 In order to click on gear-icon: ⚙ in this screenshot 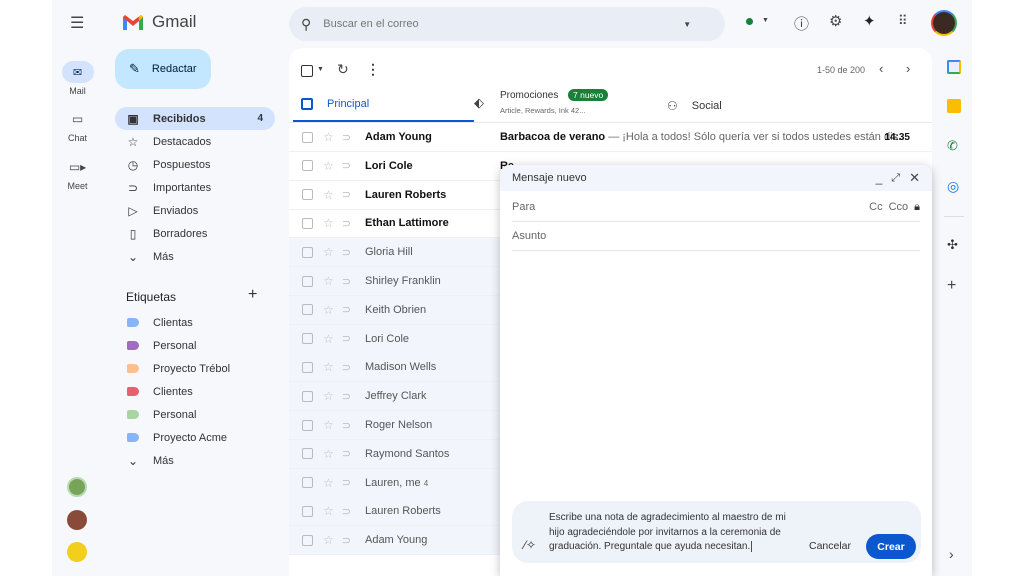, I will do `click(835, 21)`.